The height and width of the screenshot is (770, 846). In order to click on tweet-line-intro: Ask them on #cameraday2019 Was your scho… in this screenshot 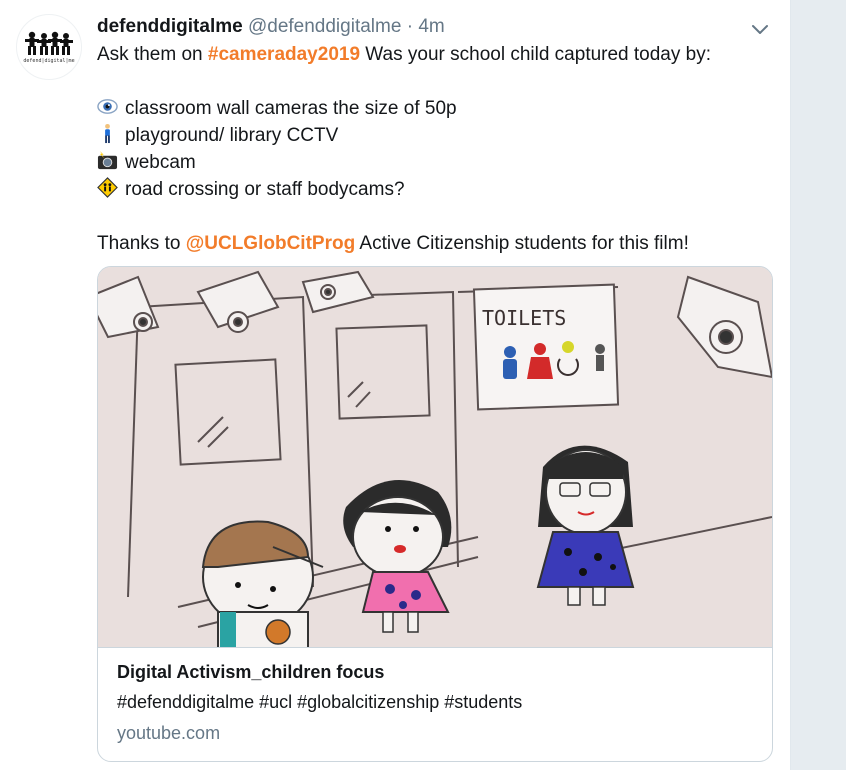, I will do `click(437, 54)`.